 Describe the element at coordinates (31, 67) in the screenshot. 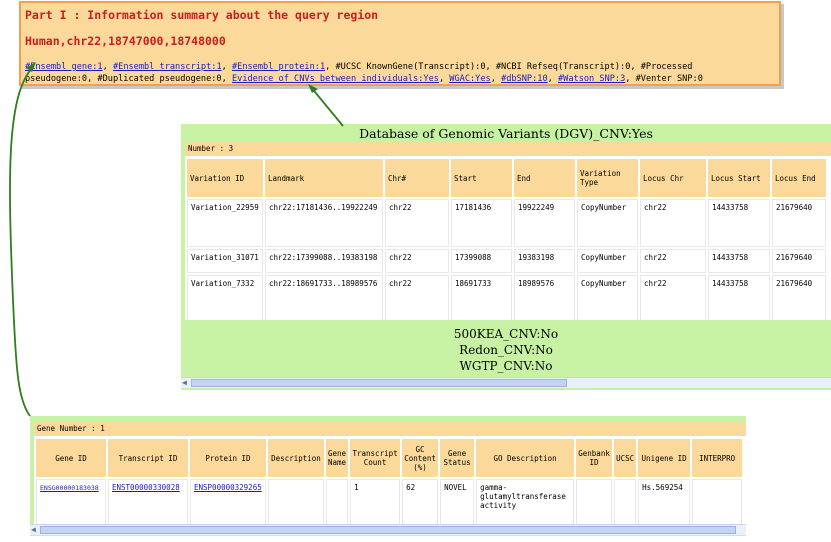

I see `gene-connector-arrowhead` at that location.